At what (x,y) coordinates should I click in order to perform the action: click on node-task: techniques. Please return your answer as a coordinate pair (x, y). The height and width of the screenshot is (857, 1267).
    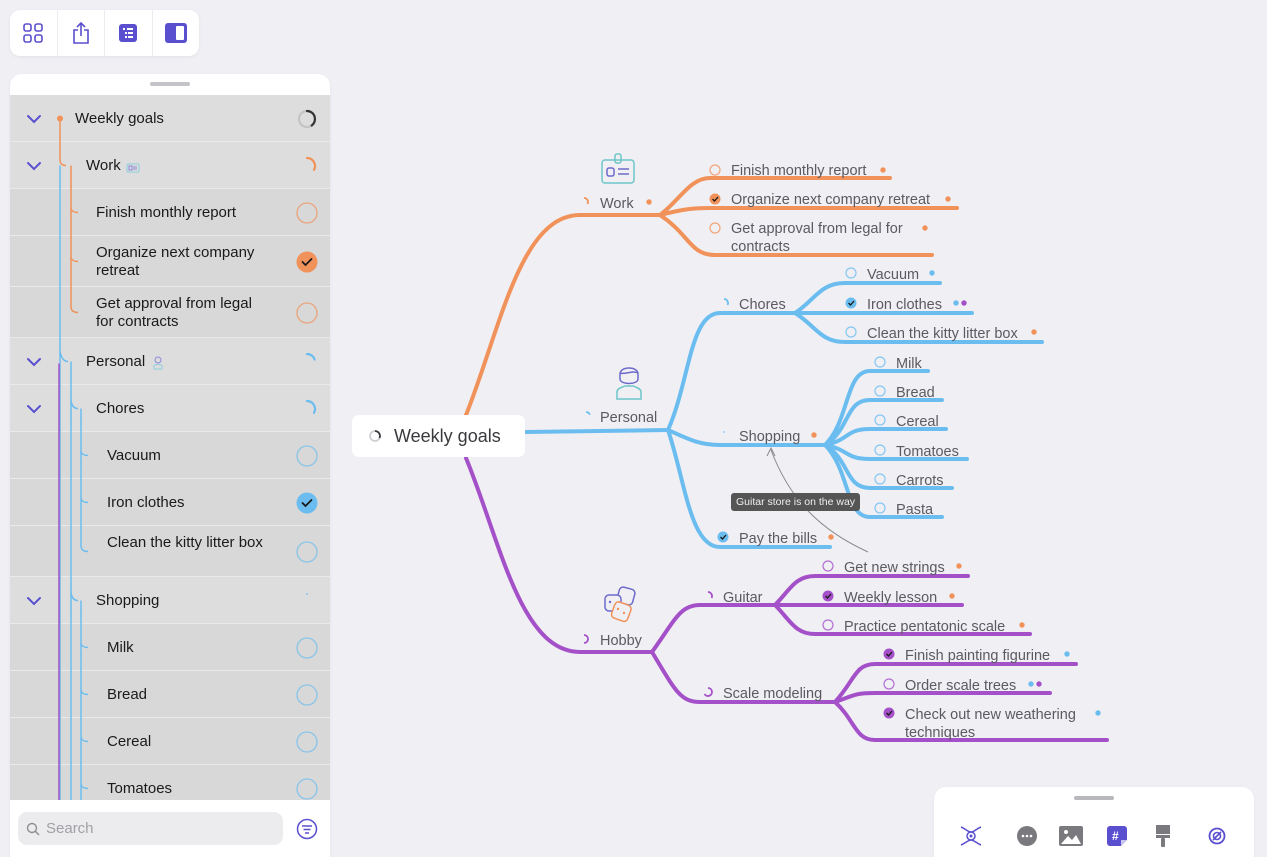
    Looking at the image, I should click on (940, 733).